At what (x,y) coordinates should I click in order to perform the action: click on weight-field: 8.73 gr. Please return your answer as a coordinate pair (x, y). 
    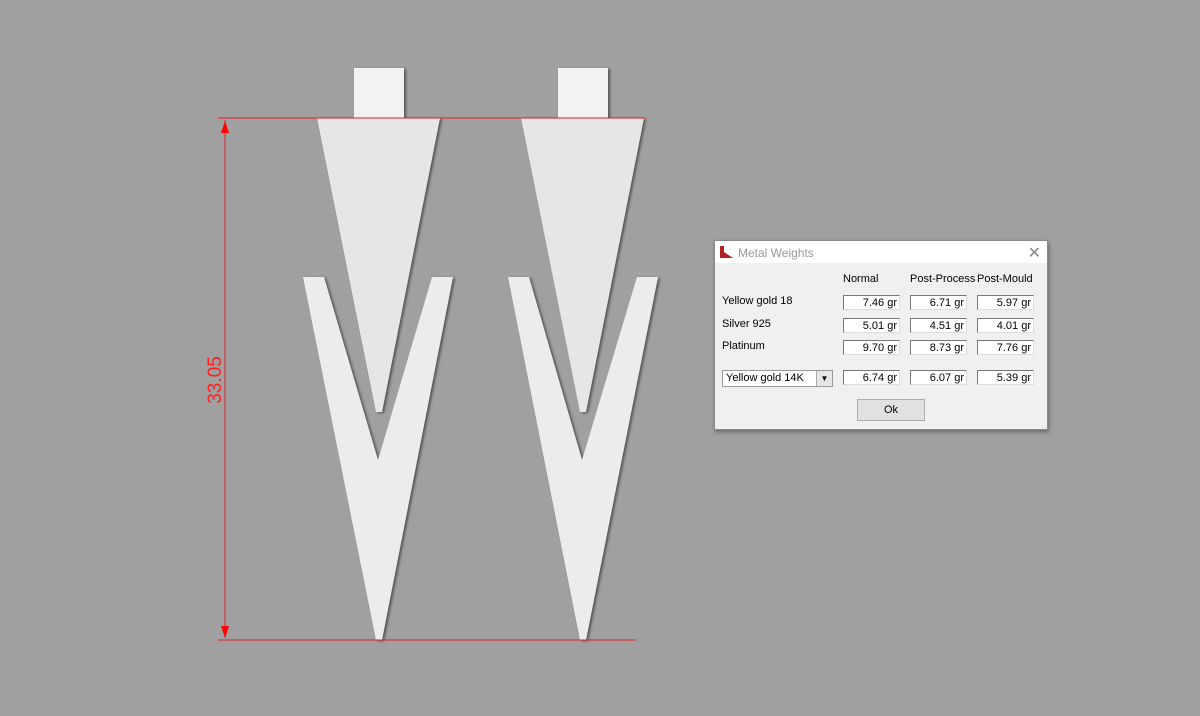
    Looking at the image, I should click on (938, 347).